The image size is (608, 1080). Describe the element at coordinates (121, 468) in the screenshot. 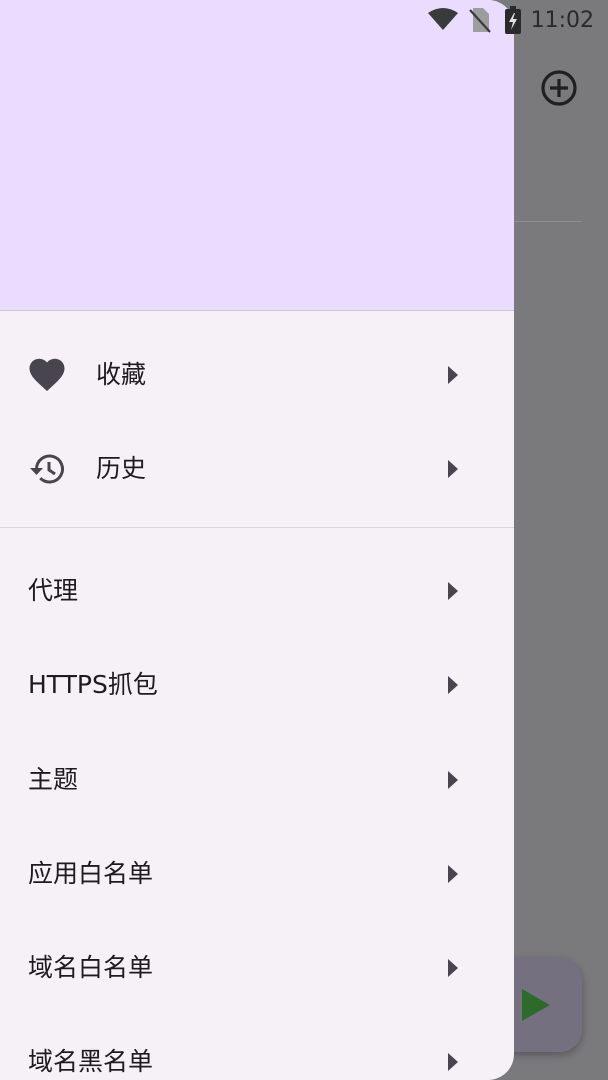

I see `menu-item-label: 历史` at that location.